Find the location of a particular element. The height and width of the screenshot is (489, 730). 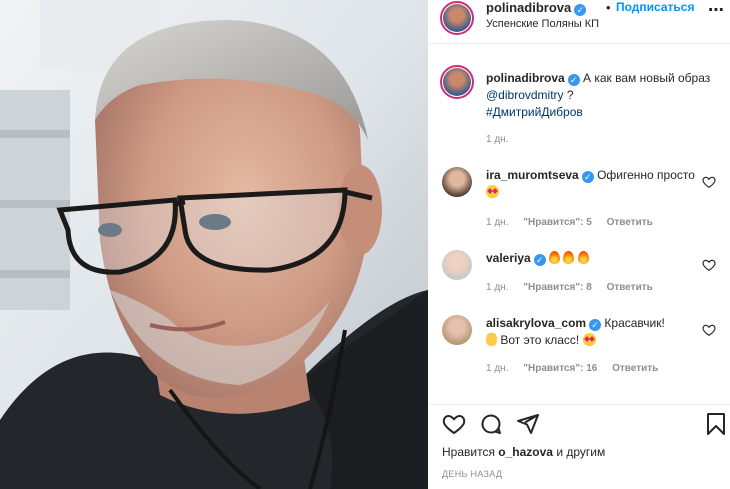

ok-hand-emoji is located at coordinates (491, 339).